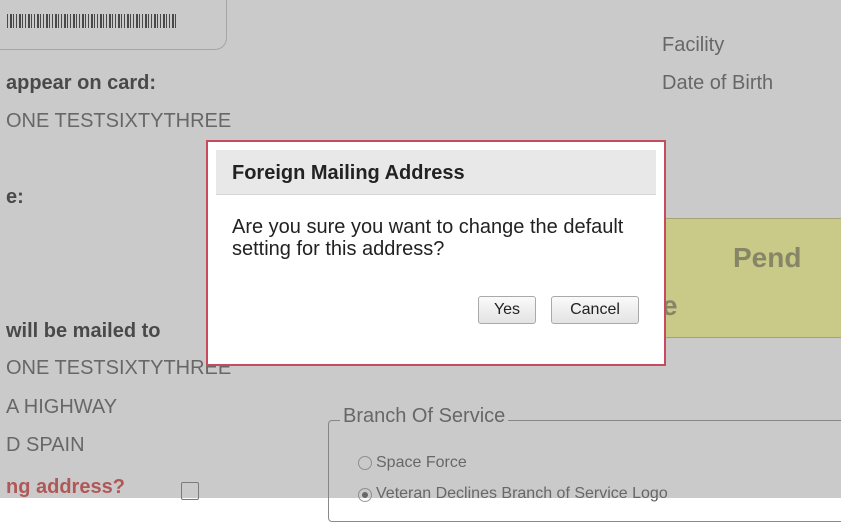  Describe the element at coordinates (348, 173) in the screenshot. I see `dialog-title: Foreign Mailing Address` at that location.